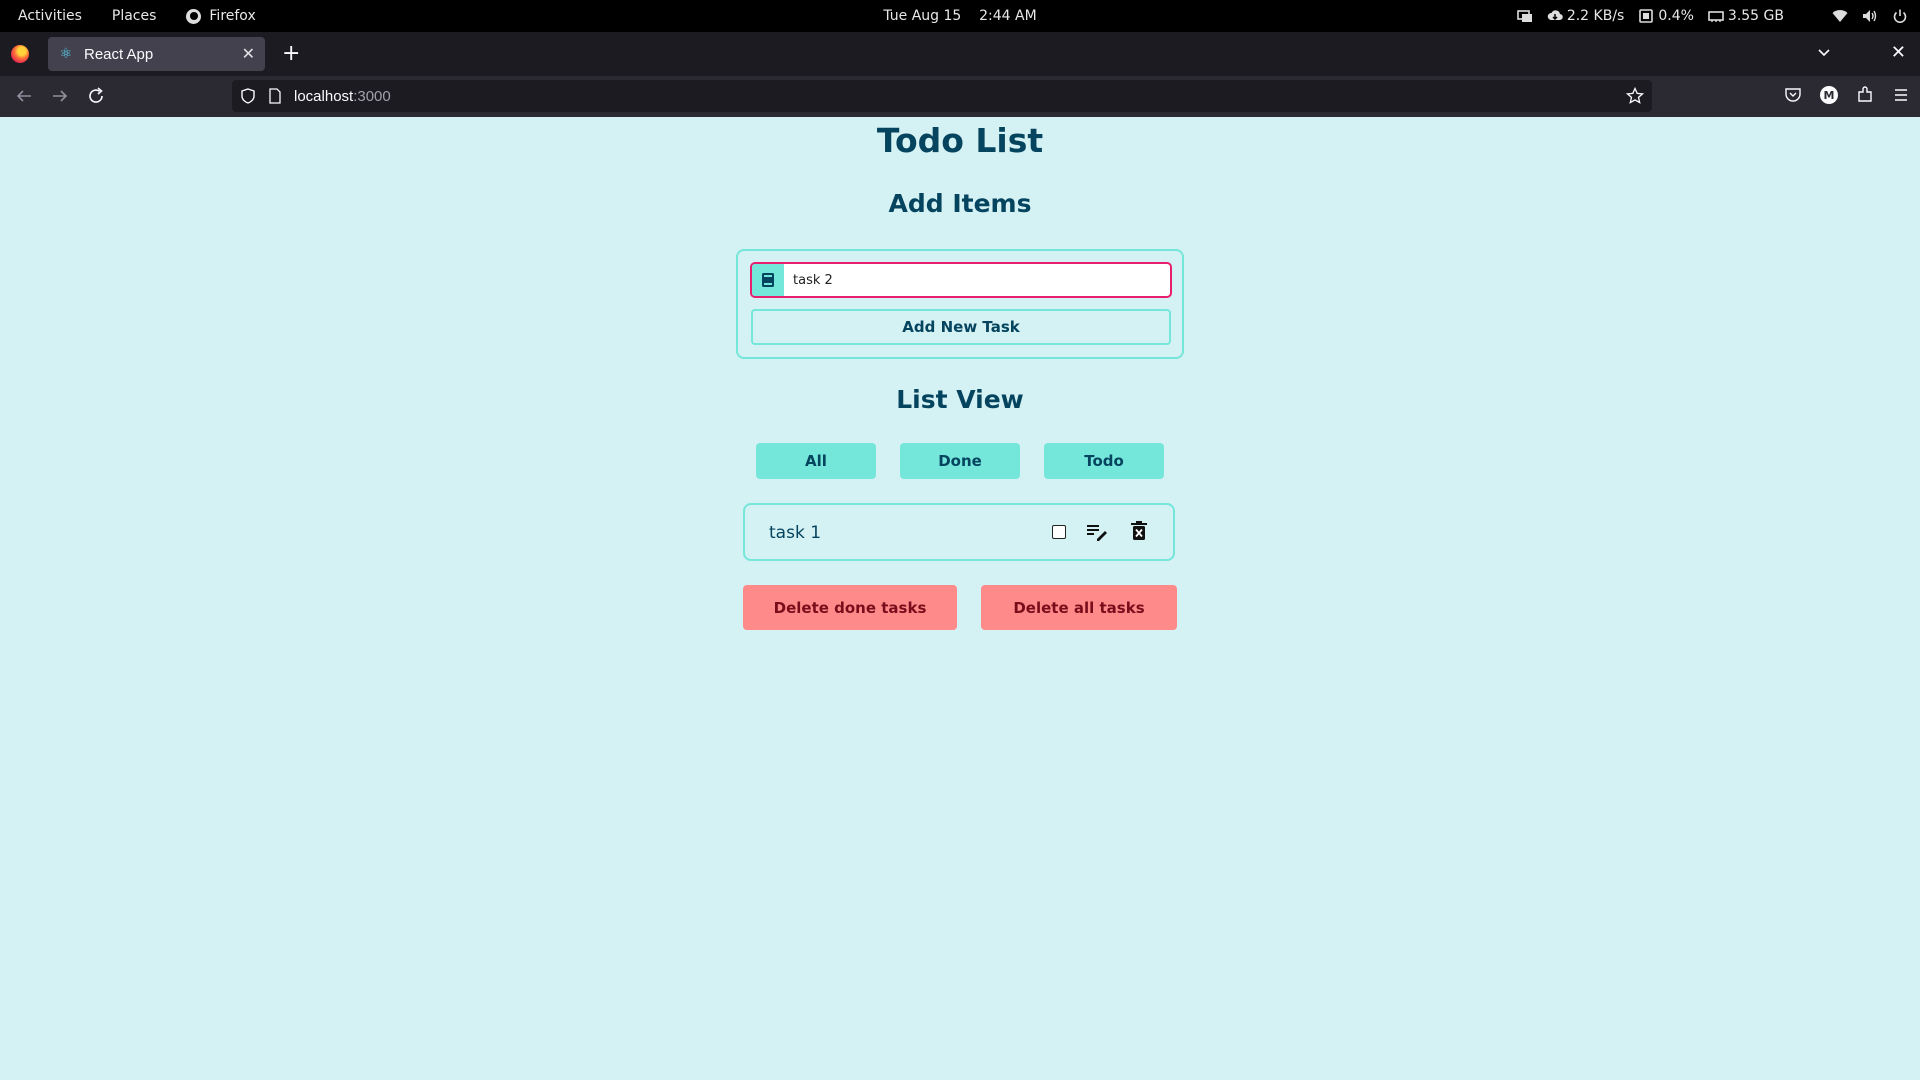 The image size is (1920, 1080). I want to click on hamburger-menu-icon, so click(1901, 95).